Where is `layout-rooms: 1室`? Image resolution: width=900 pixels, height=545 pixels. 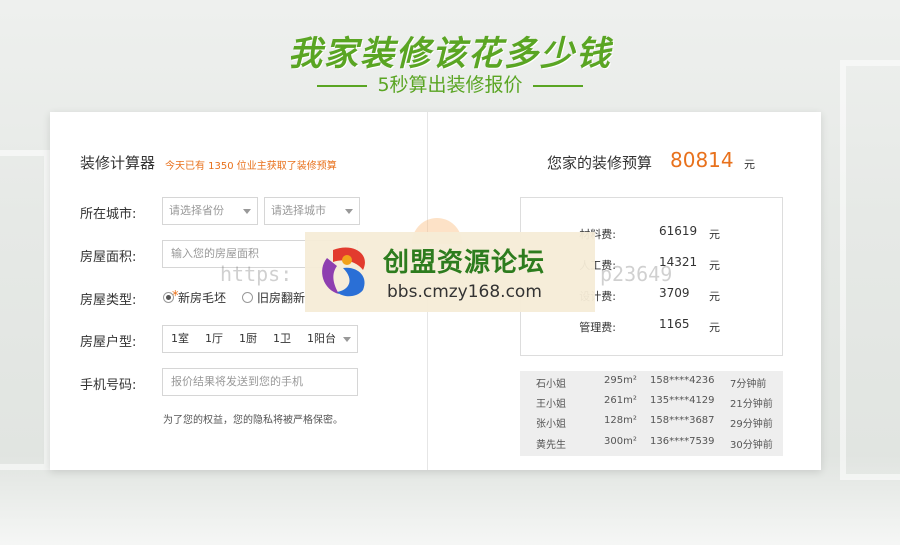
layout-rooms: 1室 is located at coordinates (180, 338).